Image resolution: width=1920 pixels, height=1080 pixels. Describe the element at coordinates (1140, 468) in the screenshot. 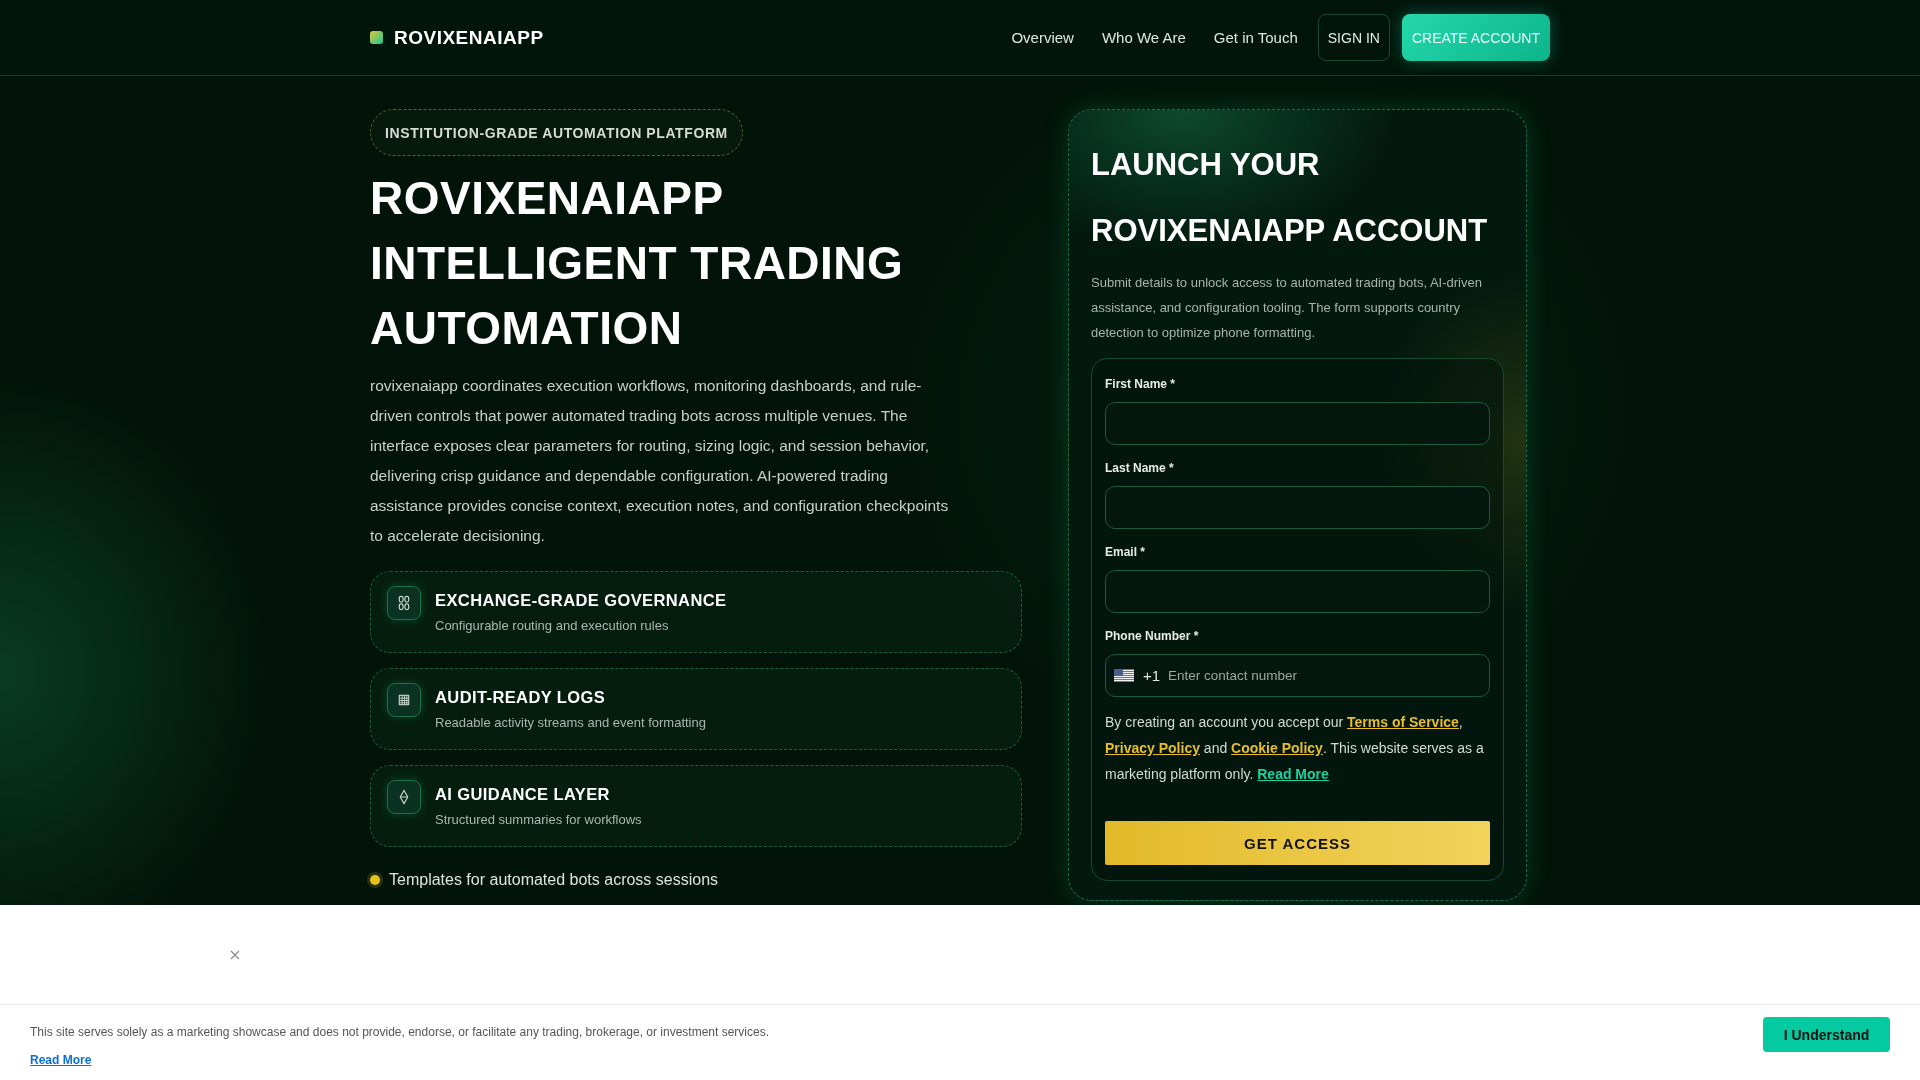

I see `field-label: Last Name *` at that location.